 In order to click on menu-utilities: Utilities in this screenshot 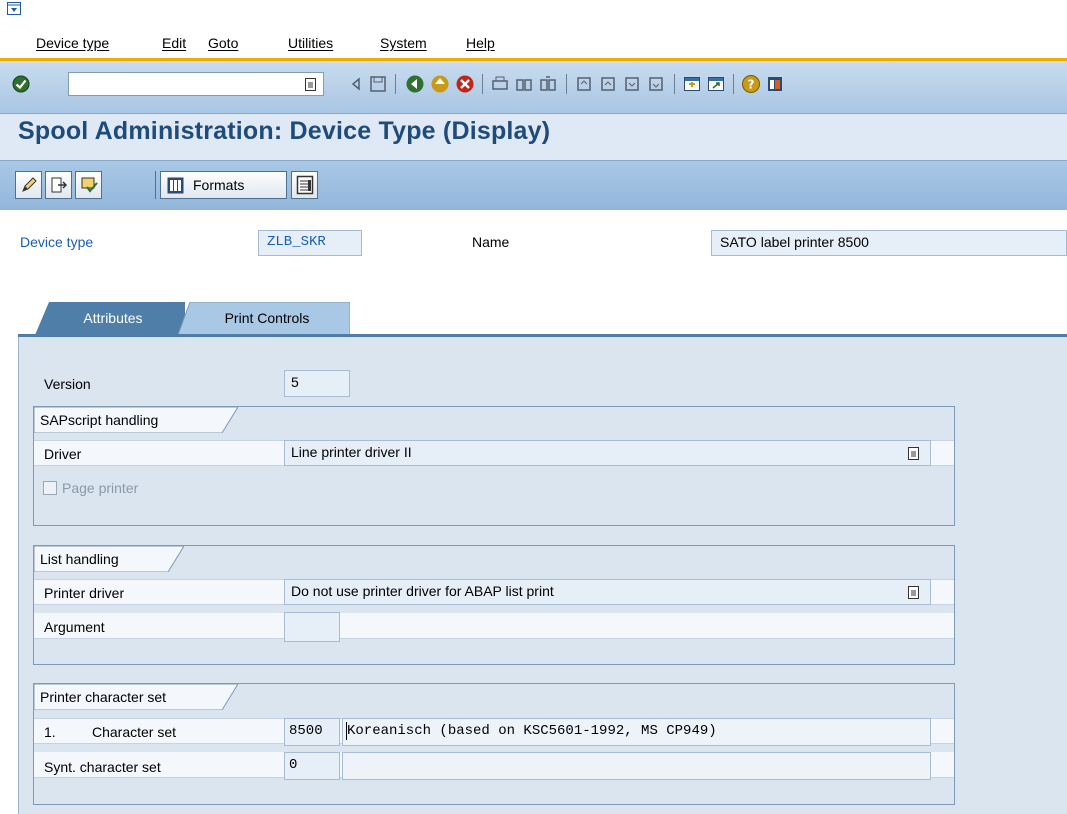, I will do `click(310, 43)`.